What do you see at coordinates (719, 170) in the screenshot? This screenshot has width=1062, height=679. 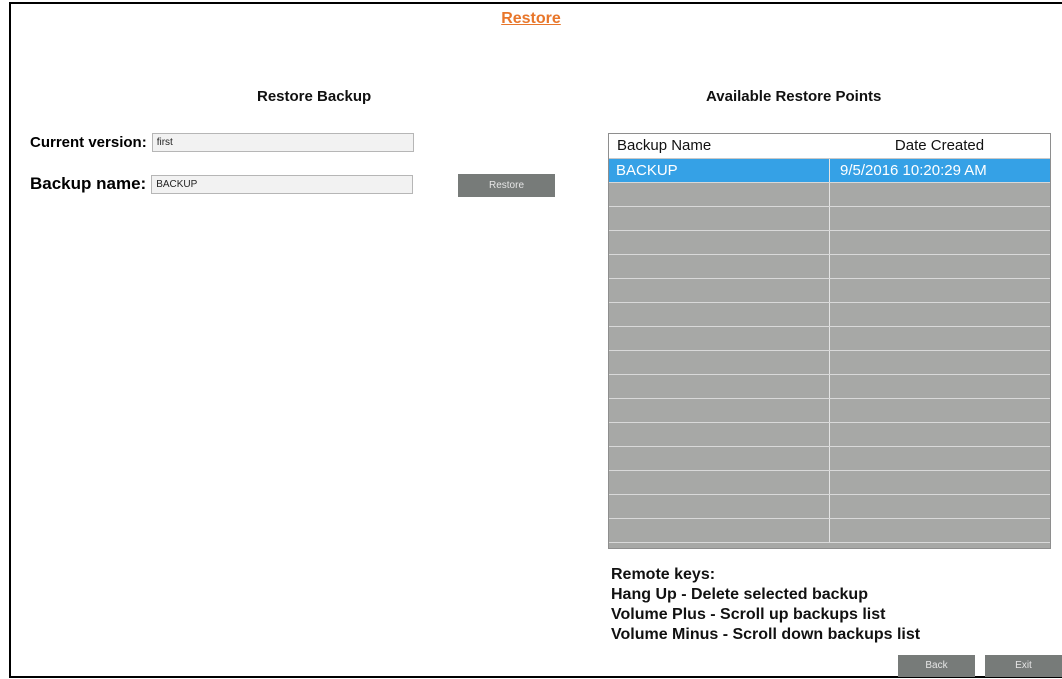 I see `cell-backup-name: BACKUP` at bounding box center [719, 170].